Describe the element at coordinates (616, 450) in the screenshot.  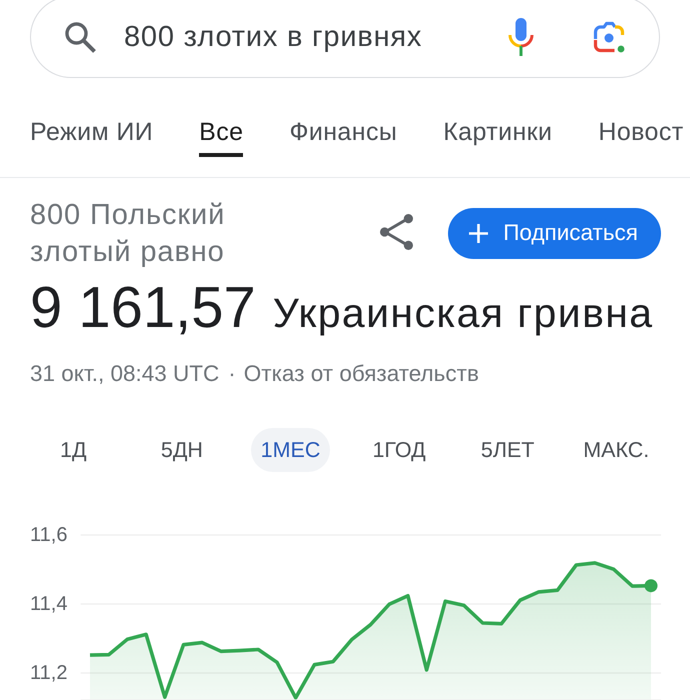
I see `range-tab: МАКС.` at that location.